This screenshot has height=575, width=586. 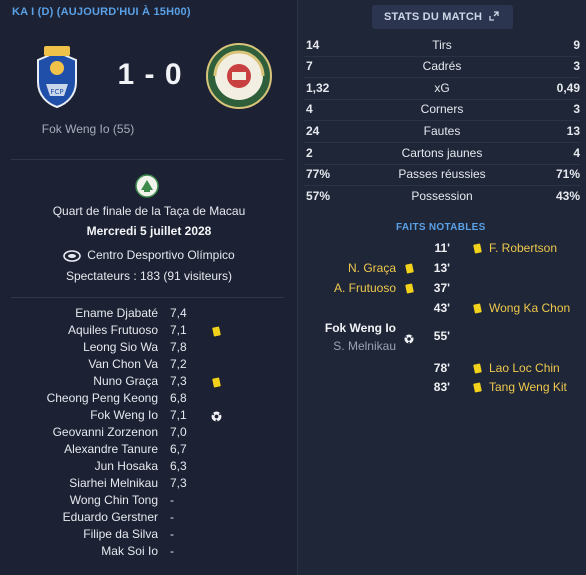 I want to click on match-stats-button: STATS DU MATCH, so click(x=442, y=17).